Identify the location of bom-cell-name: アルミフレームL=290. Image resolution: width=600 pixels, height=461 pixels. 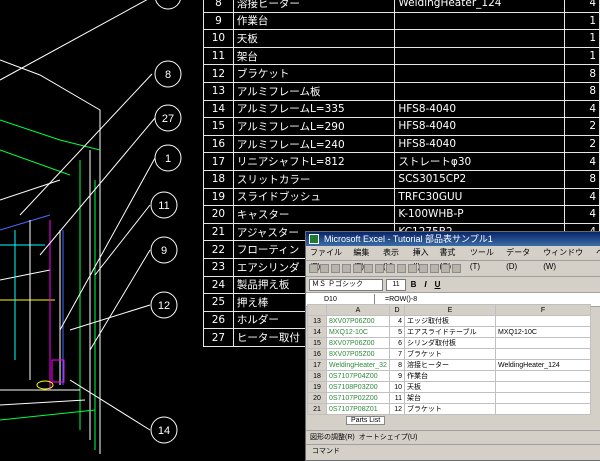
(314, 126).